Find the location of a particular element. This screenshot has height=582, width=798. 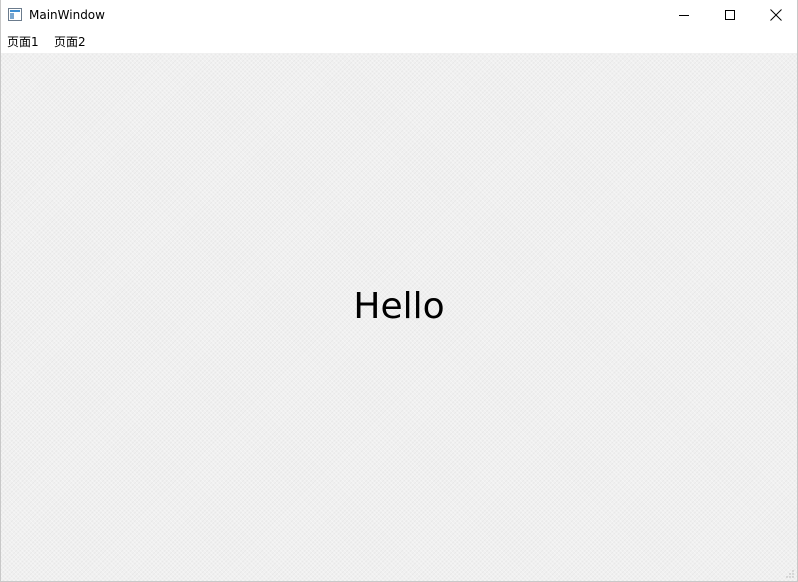

hello-label: Hello is located at coordinates (399, 306).